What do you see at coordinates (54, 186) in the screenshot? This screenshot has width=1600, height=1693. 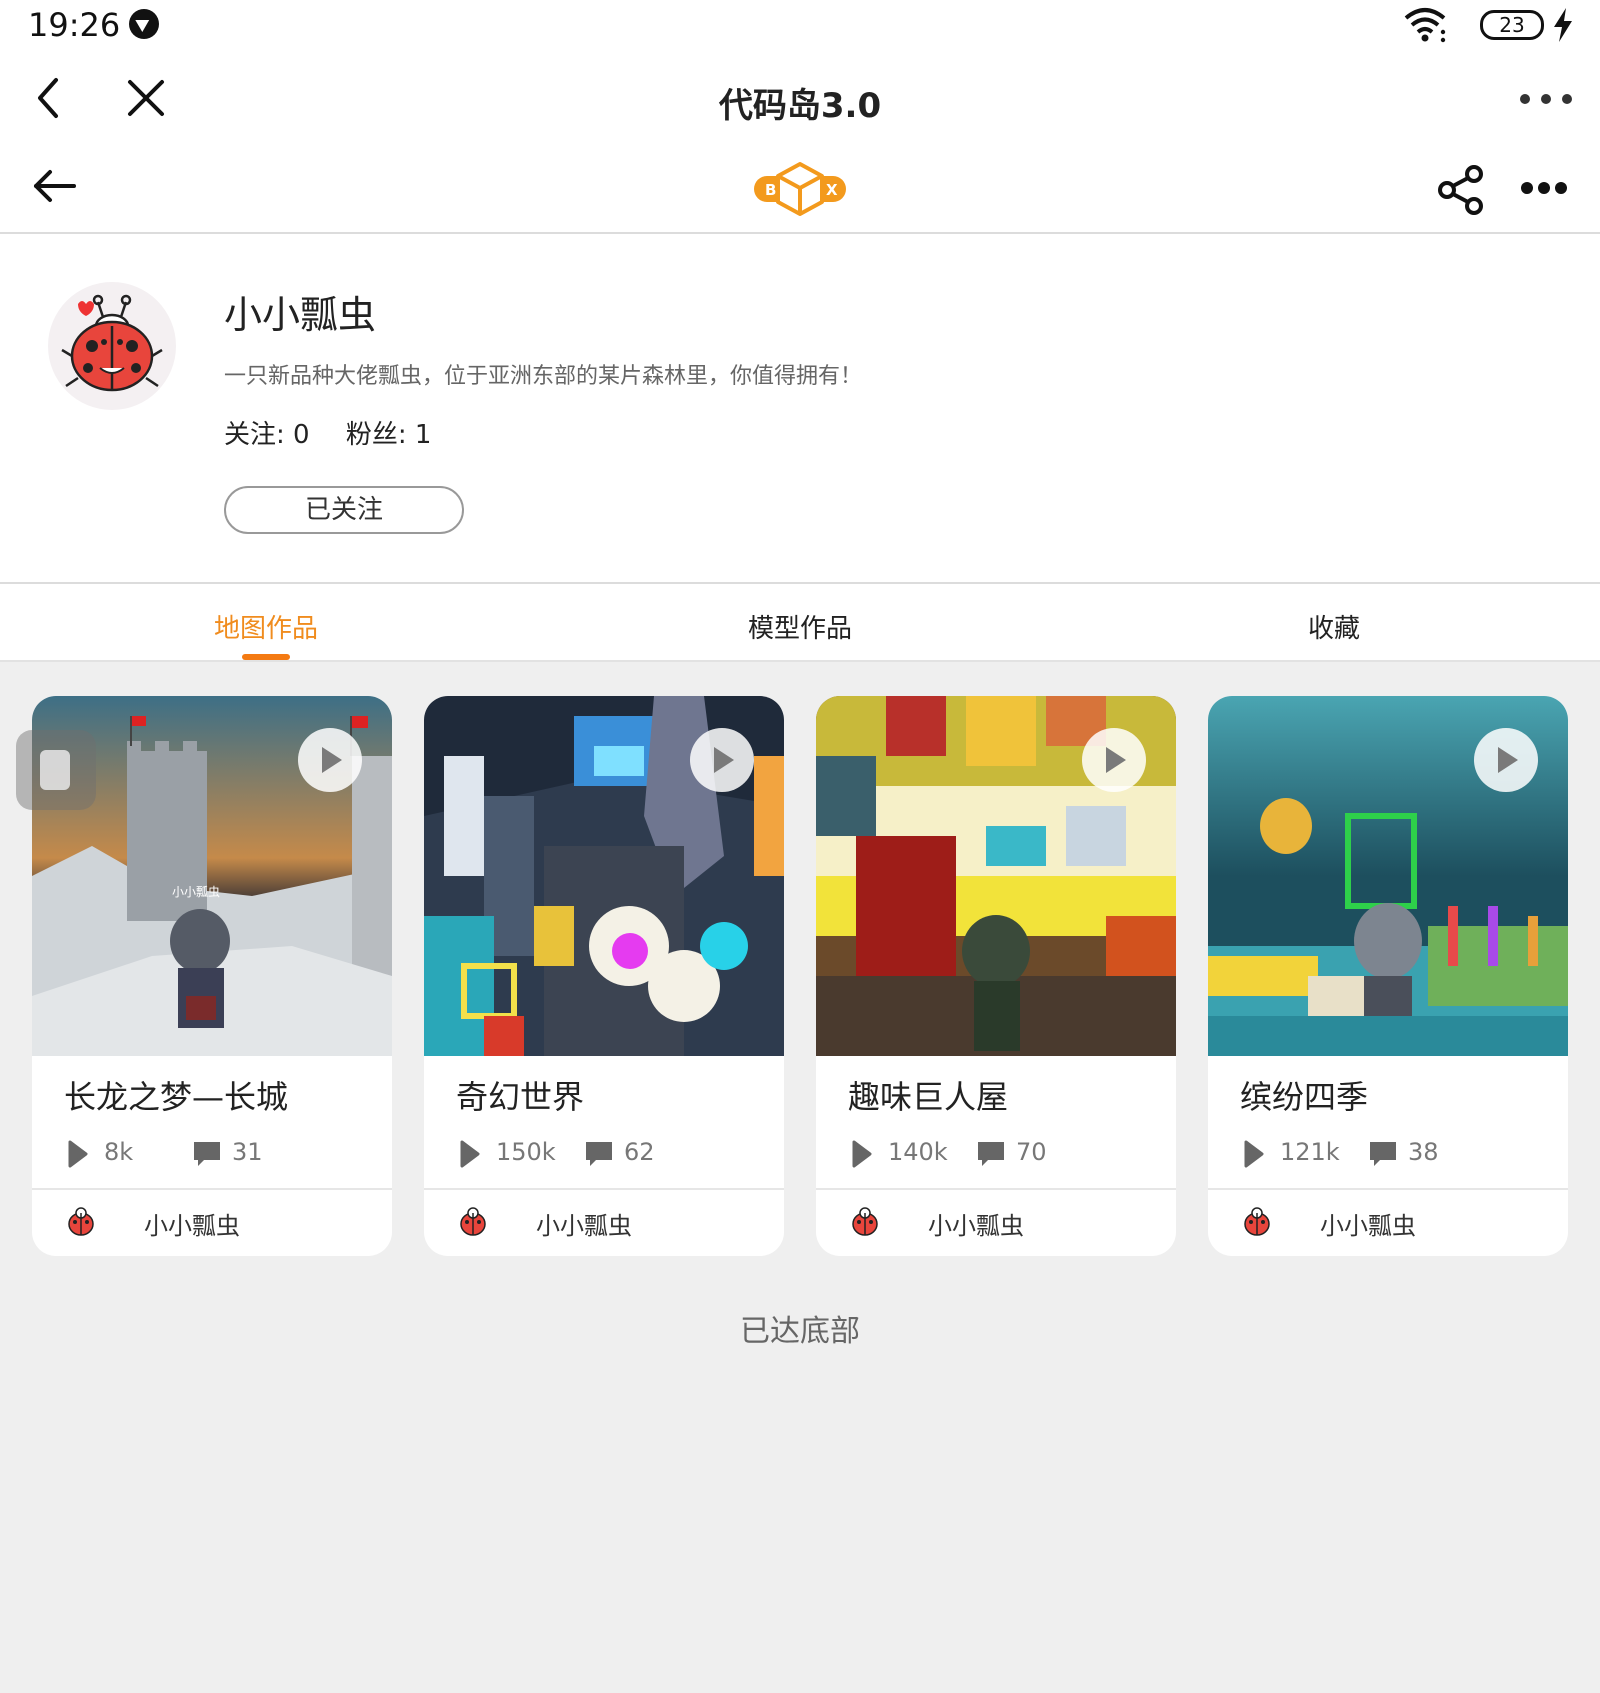 I see `back-arrow-icon` at bounding box center [54, 186].